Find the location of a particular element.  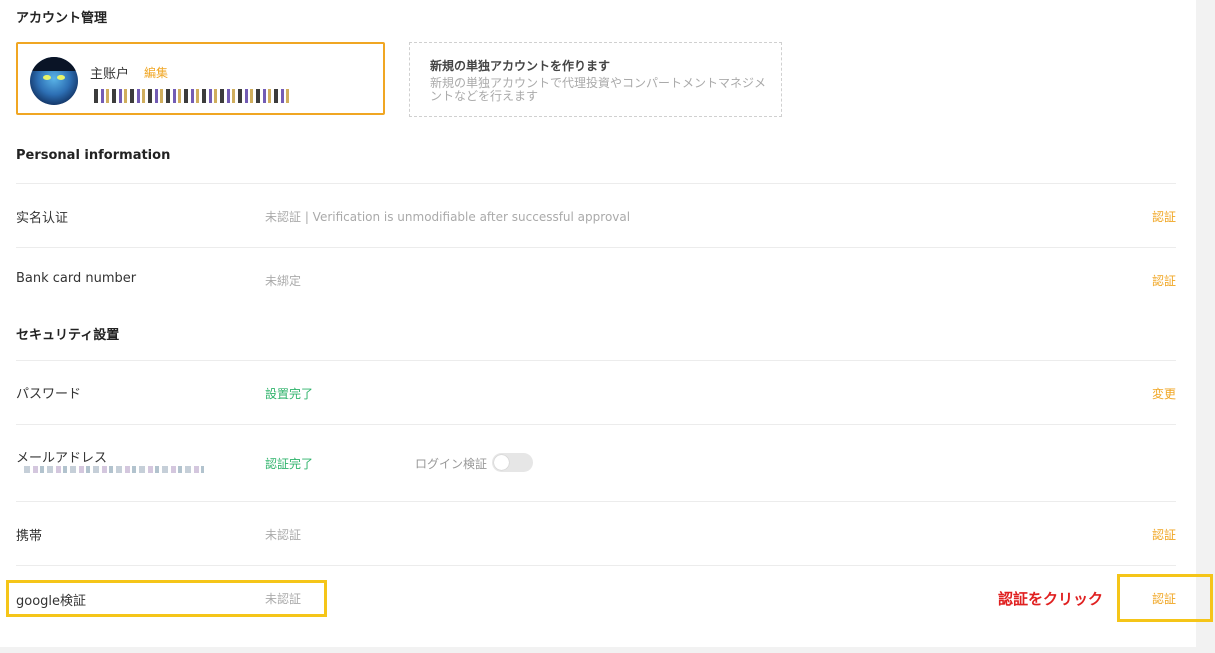

mobile-label: 携帯 is located at coordinates (29, 536).